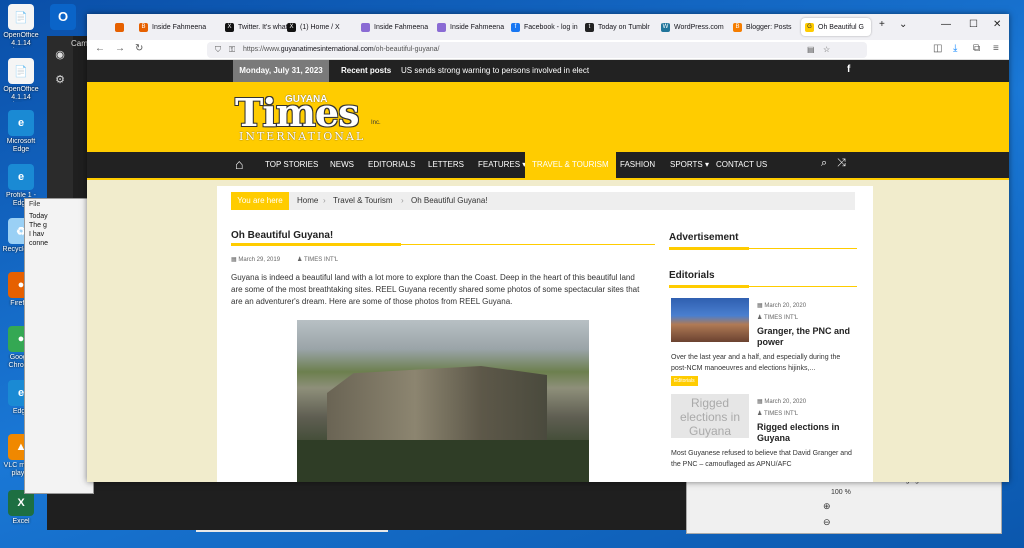 The width and height of the screenshot is (1024, 548). What do you see at coordinates (824, 163) in the screenshot?
I see `search-icon: ⌕` at bounding box center [824, 163].